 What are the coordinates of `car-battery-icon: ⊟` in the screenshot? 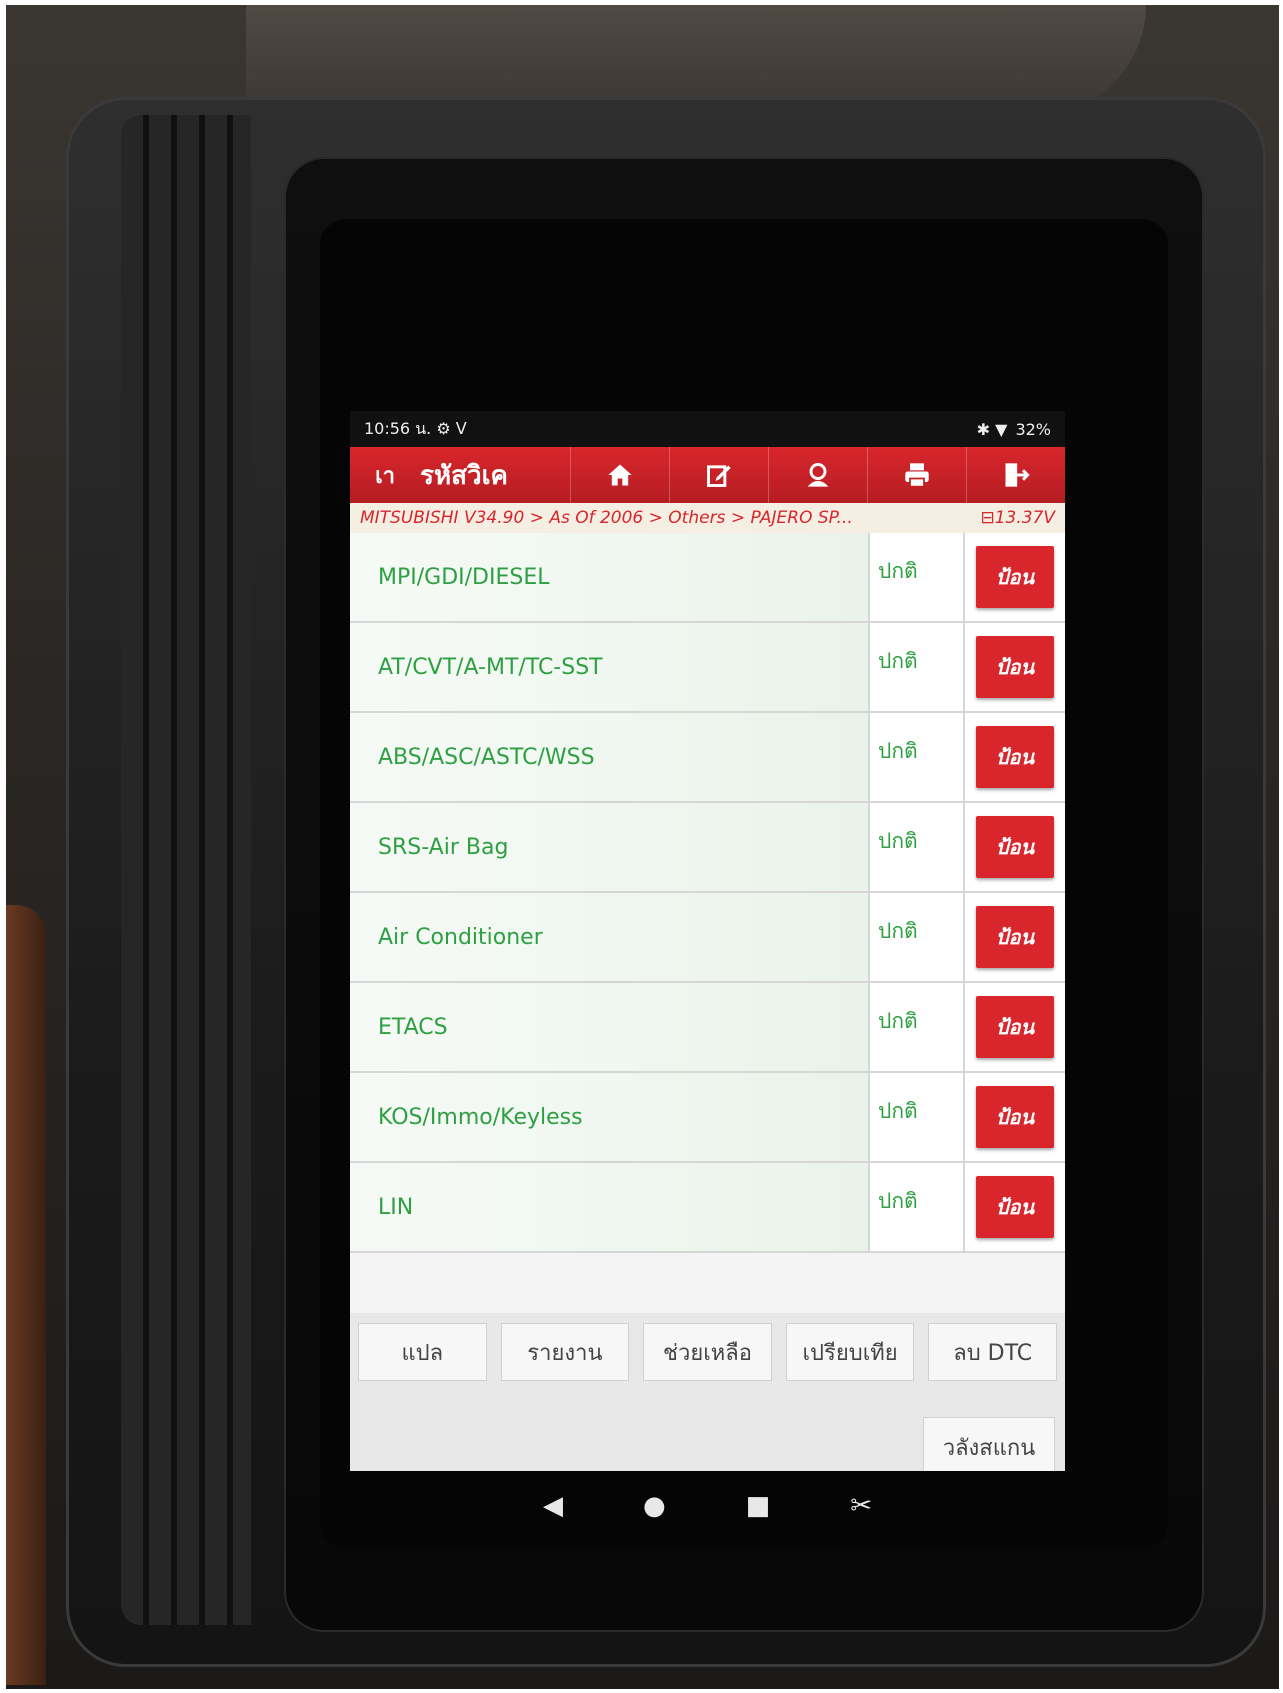 It's located at (987, 518).